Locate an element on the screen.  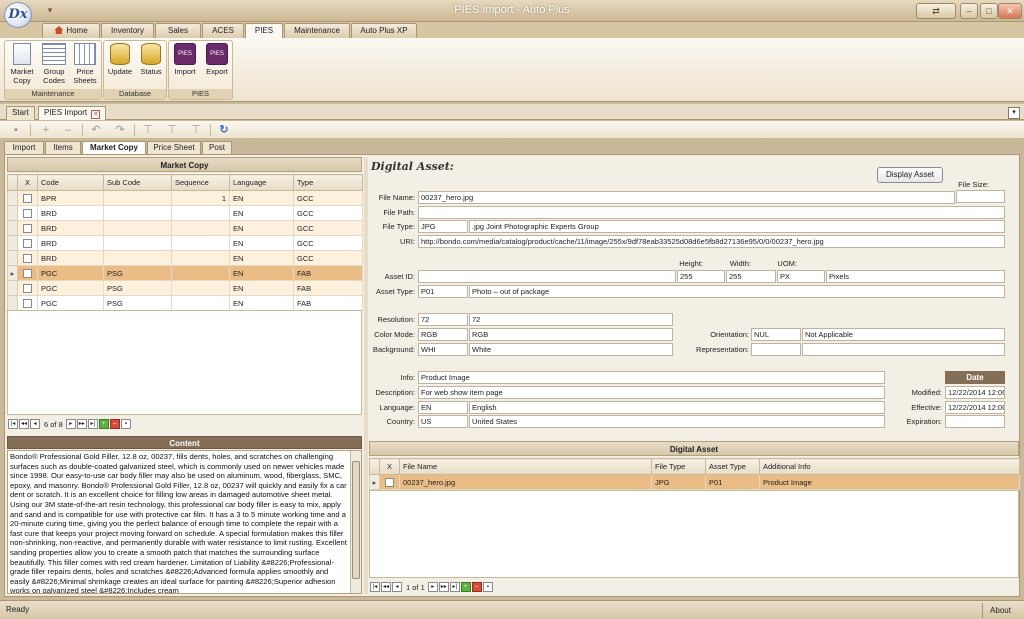
column-header-additional-info: Additional Info is located at coordinates (889, 466).